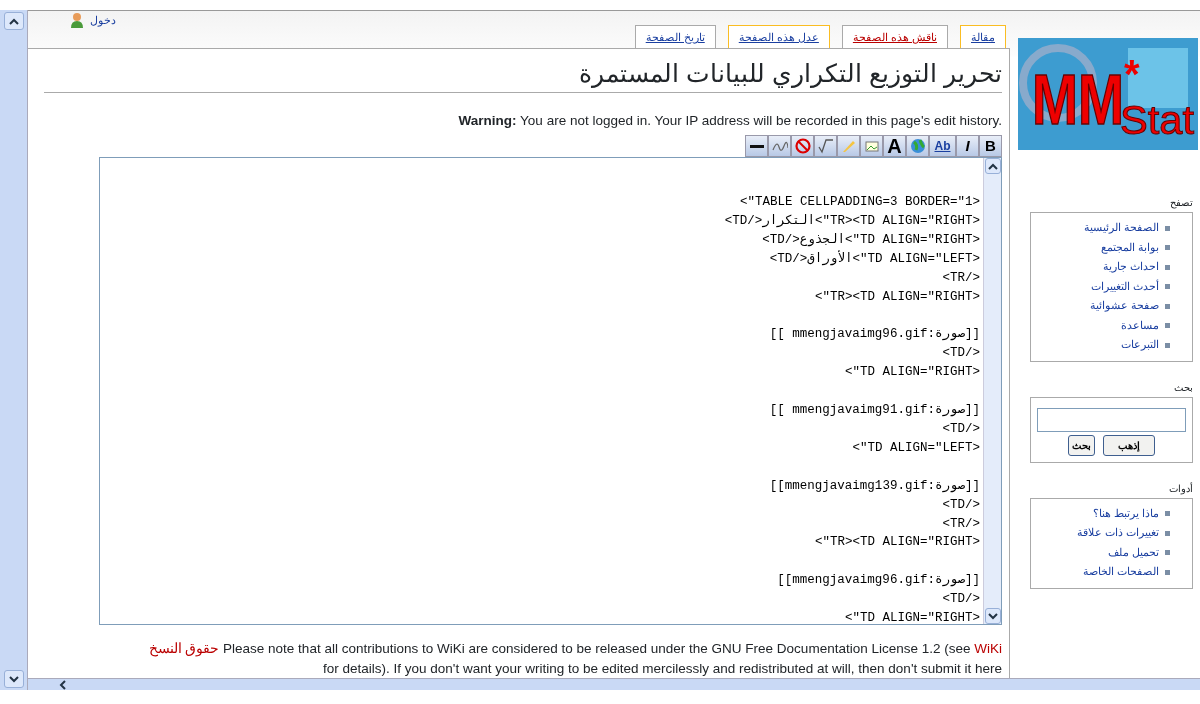 Image resolution: width=1200 pixels, height=704 pixels. Describe the element at coordinates (894, 36) in the screenshot. I see `page-tab: ناقش هذه الصفحة` at that location.